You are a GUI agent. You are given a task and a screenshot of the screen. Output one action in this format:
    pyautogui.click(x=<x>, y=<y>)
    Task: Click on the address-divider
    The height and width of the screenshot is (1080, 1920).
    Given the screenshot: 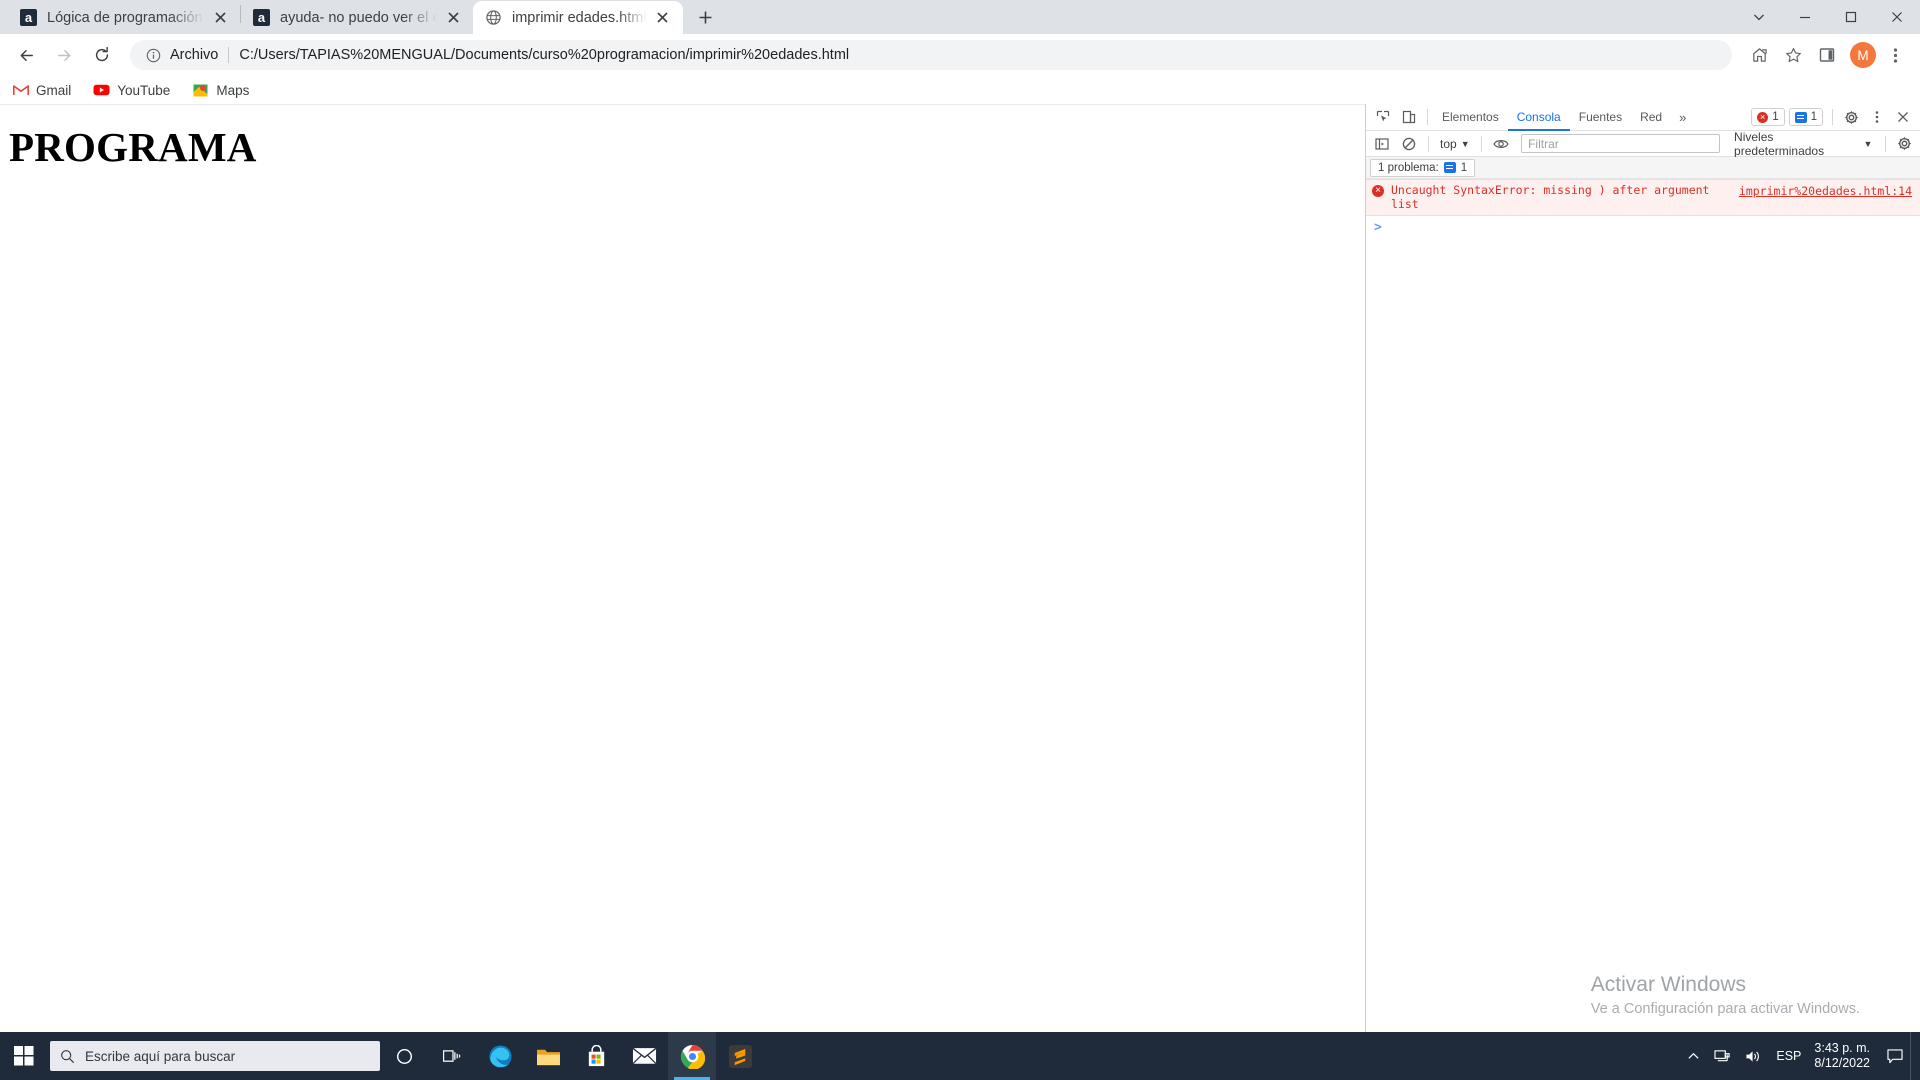 What is the action you would take?
    pyautogui.click(x=229, y=55)
    